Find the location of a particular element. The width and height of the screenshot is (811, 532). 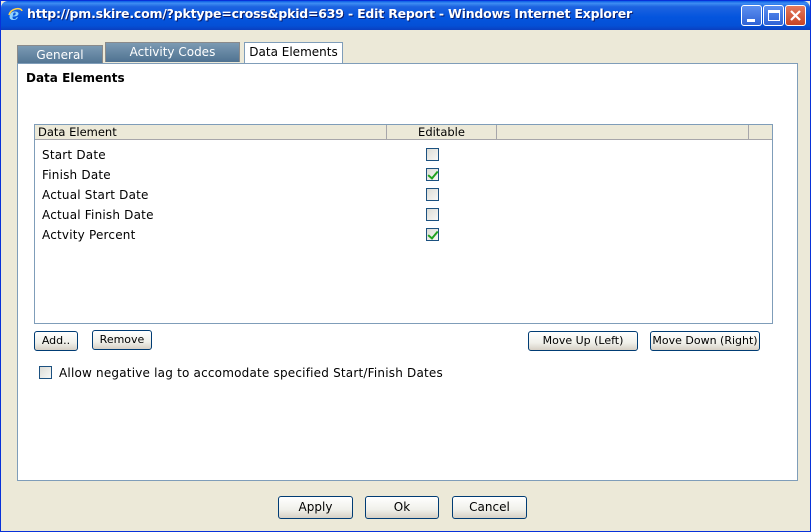

row-label: Finish Date is located at coordinates (76, 175).